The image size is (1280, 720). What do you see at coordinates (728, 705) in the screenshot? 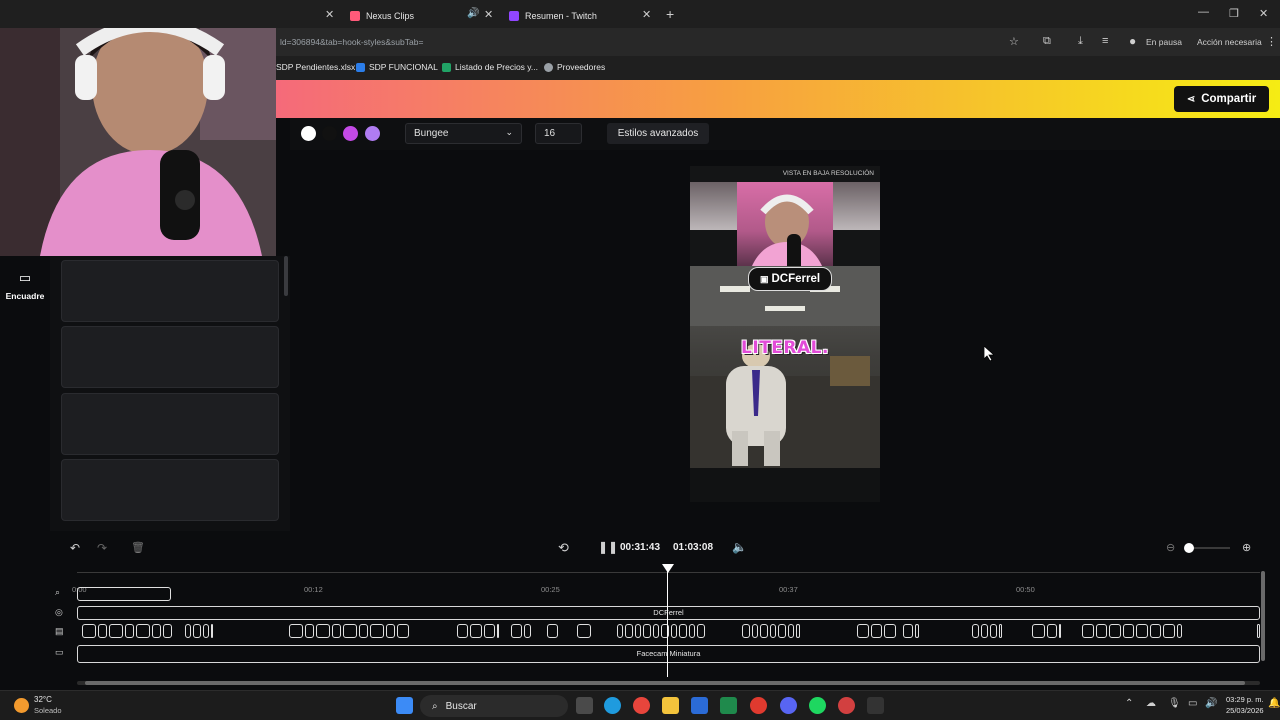
I see `excel-icon` at bounding box center [728, 705].